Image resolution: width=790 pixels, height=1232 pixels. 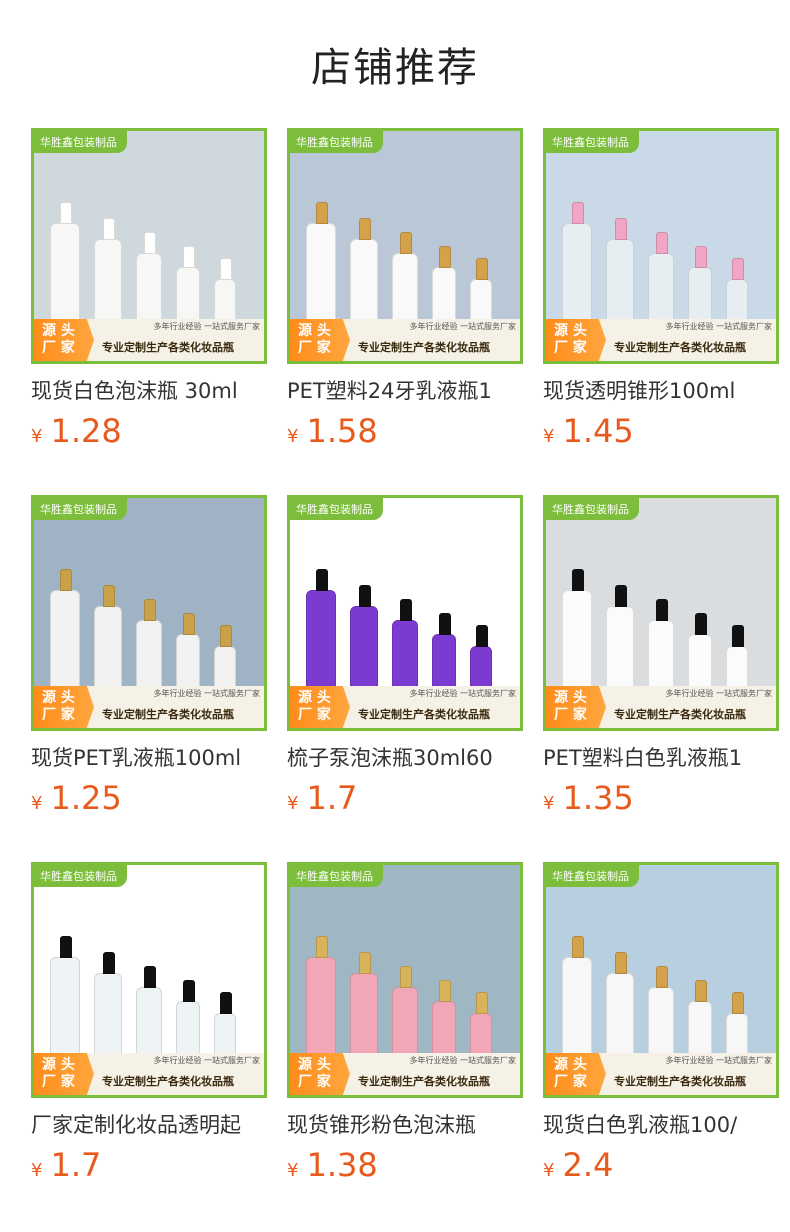 I want to click on product-title: 现货PET乳液瓶100ml, so click(x=149, y=758).